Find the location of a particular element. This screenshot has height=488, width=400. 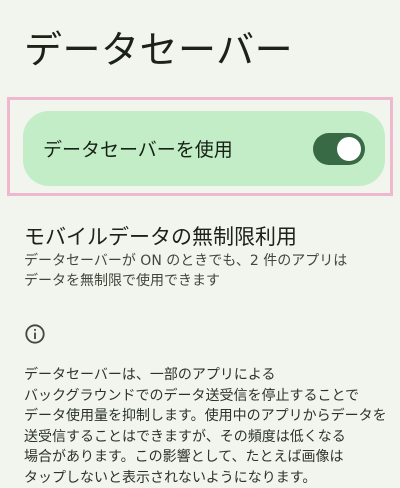

toggle-thumb is located at coordinates (349, 149).